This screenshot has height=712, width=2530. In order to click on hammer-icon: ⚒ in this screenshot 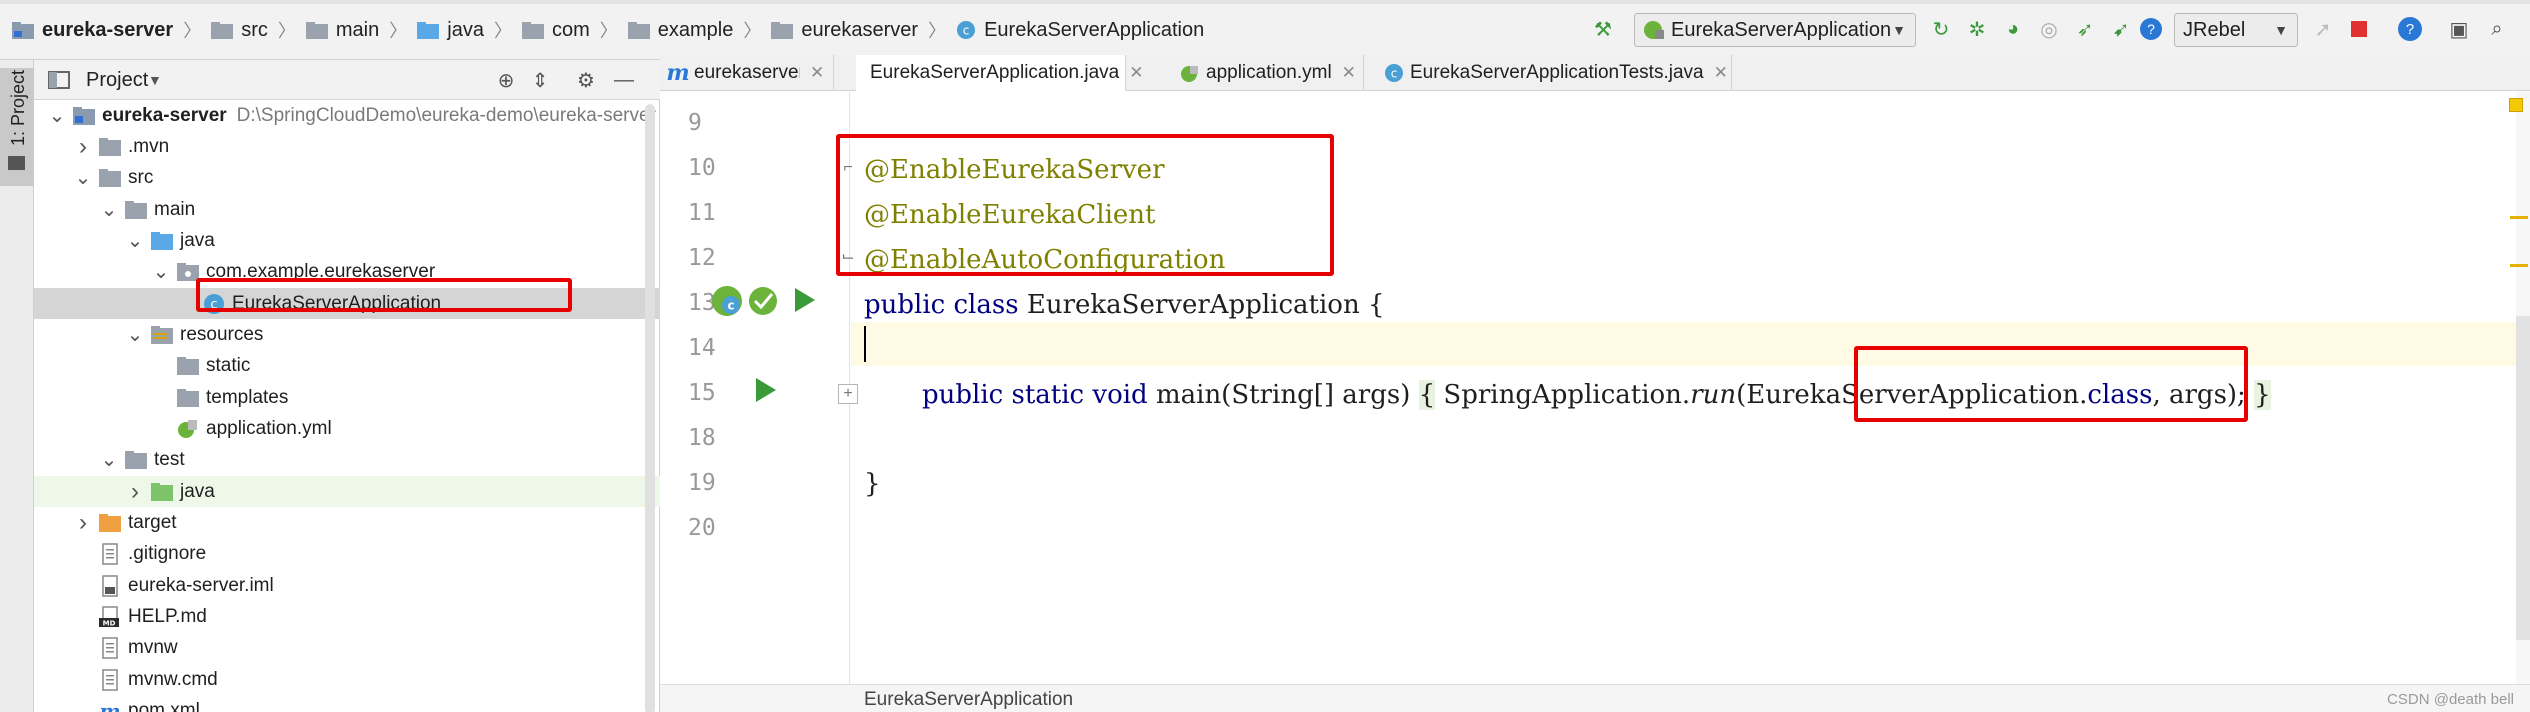, I will do `click(1603, 29)`.